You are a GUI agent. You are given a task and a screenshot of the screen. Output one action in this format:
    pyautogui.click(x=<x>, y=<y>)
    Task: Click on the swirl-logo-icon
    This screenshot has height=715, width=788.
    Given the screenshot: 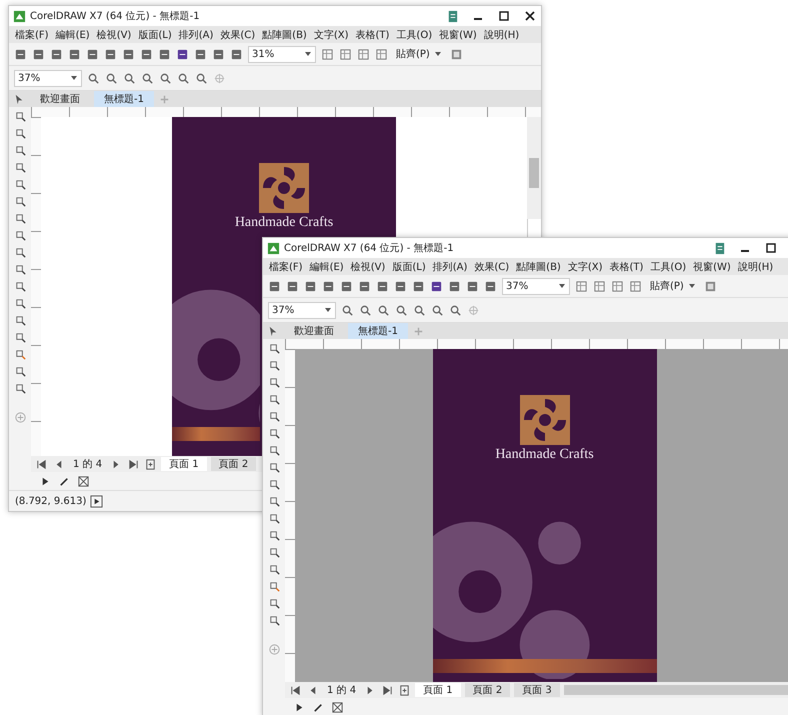 What is the action you would take?
    pyautogui.click(x=284, y=188)
    